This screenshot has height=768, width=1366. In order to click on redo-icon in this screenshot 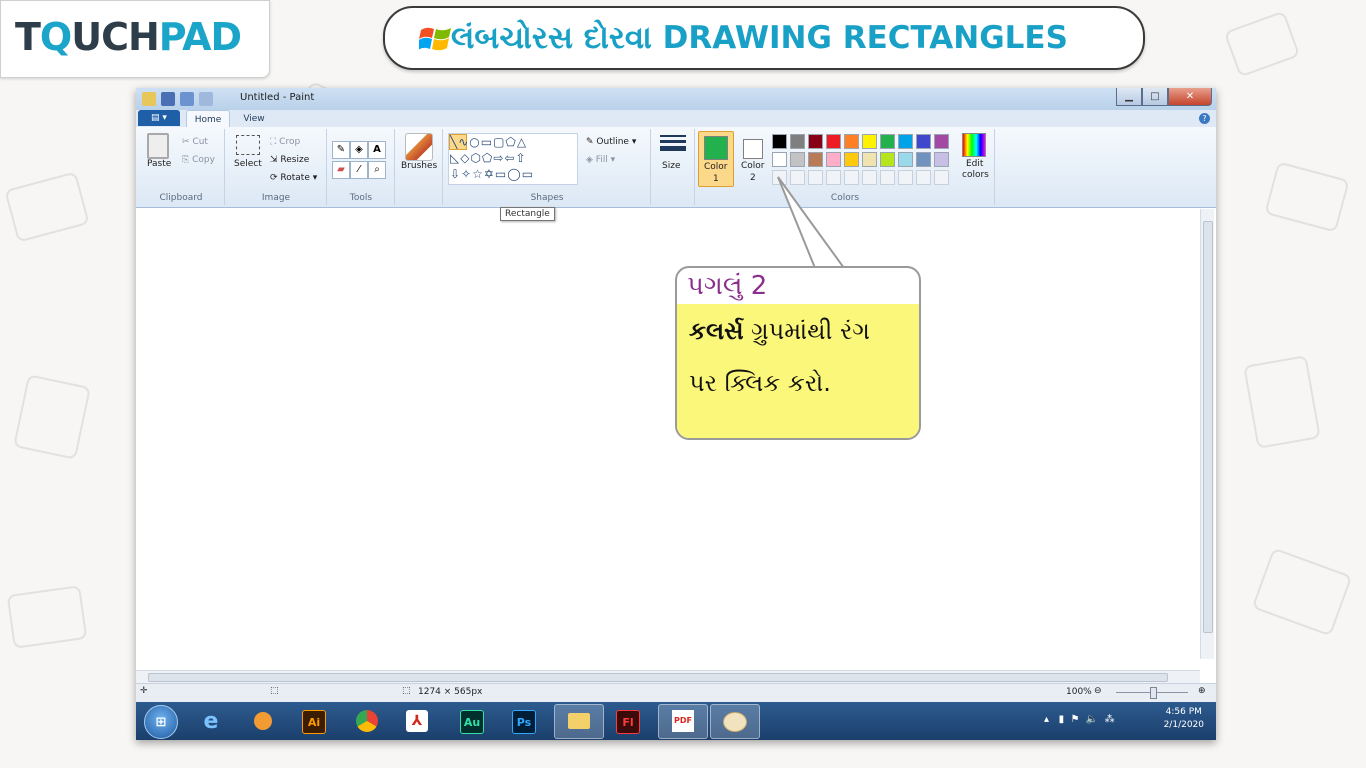, I will do `click(206, 99)`.